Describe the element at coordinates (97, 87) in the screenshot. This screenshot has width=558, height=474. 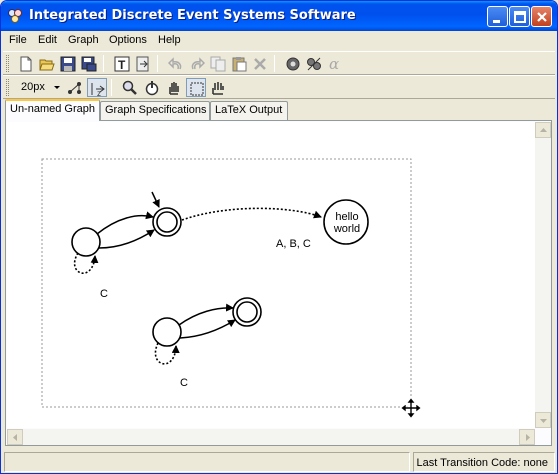
I see `align-tool-icon: z` at that location.